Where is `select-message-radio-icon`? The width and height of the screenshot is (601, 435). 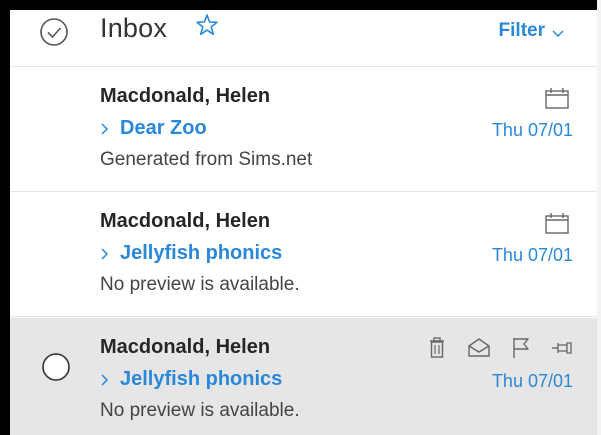
select-message-radio-icon is located at coordinates (56, 367).